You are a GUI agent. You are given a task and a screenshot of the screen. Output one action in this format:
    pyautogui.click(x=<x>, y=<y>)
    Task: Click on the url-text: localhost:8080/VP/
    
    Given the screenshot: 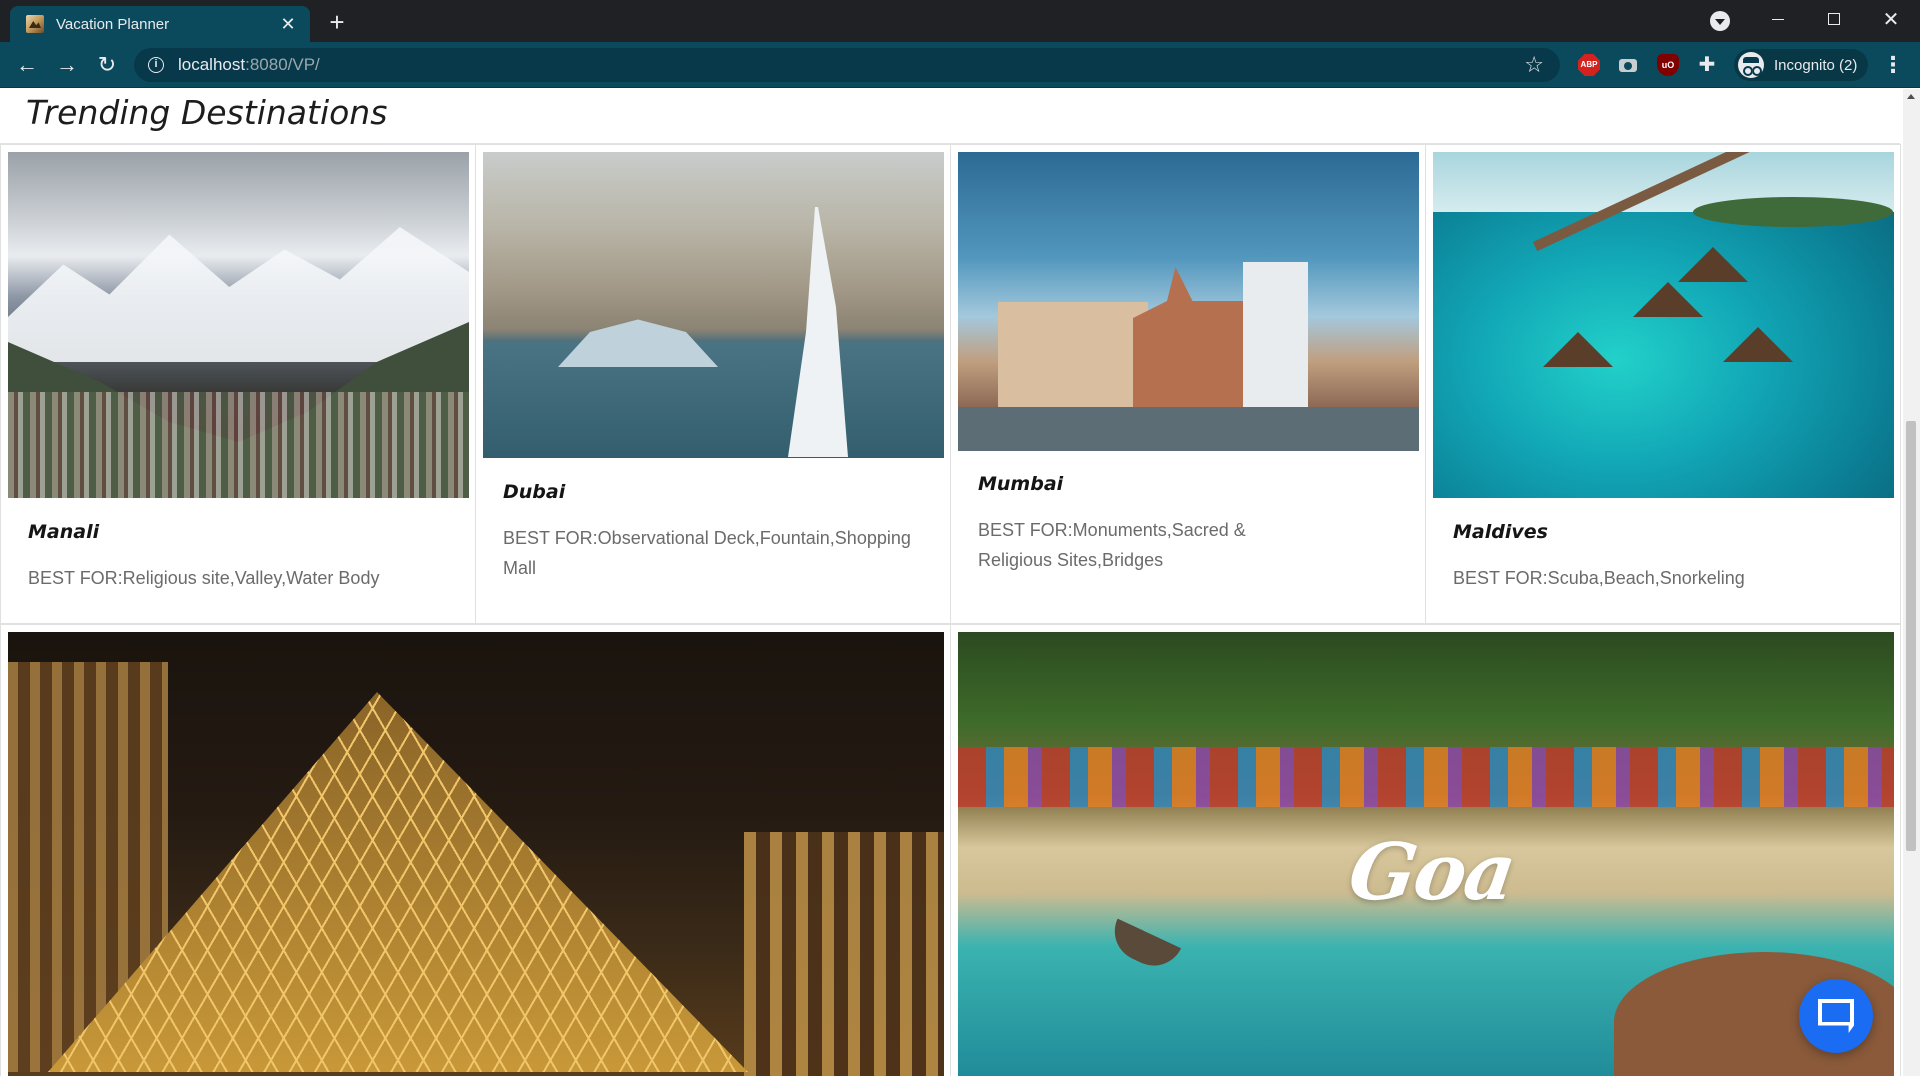 What is the action you would take?
    pyautogui.click(x=249, y=65)
    